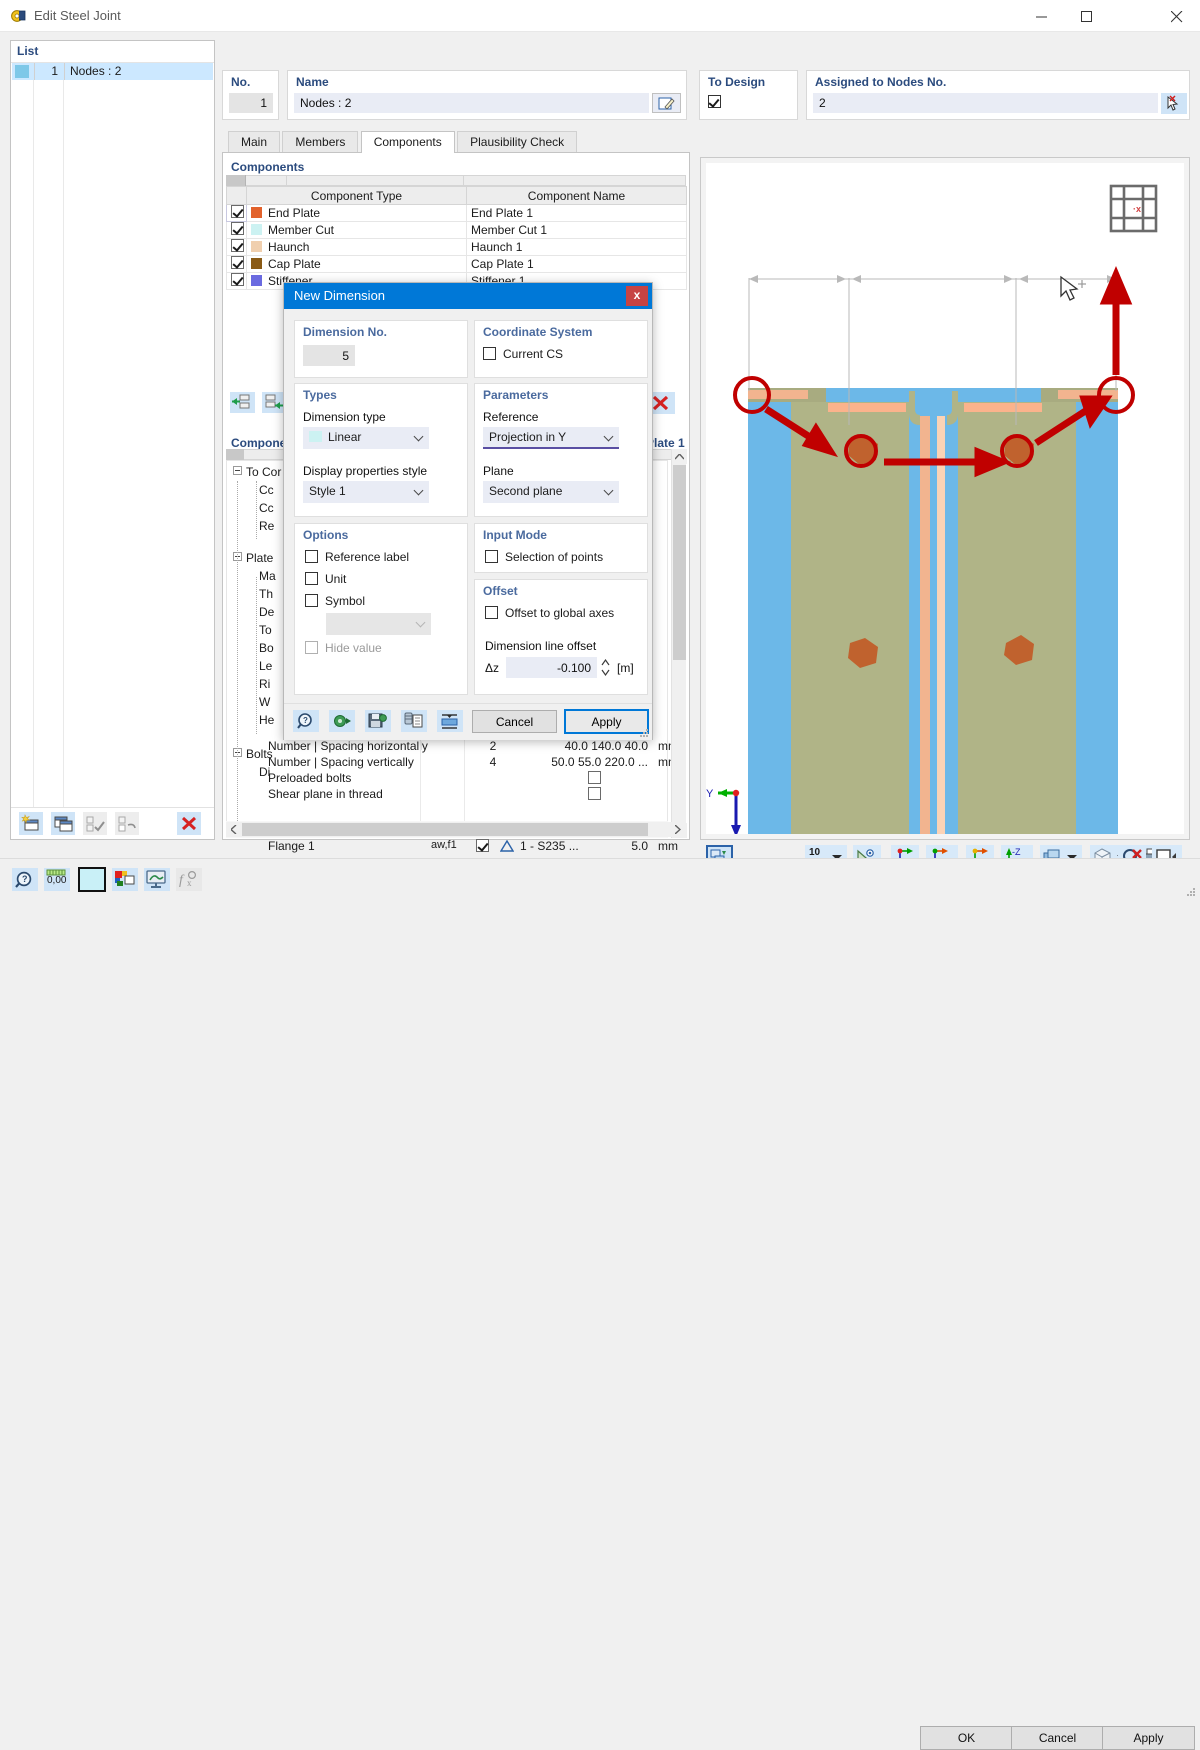  Describe the element at coordinates (311, 578) in the screenshot. I see `unit-checkbox` at that location.